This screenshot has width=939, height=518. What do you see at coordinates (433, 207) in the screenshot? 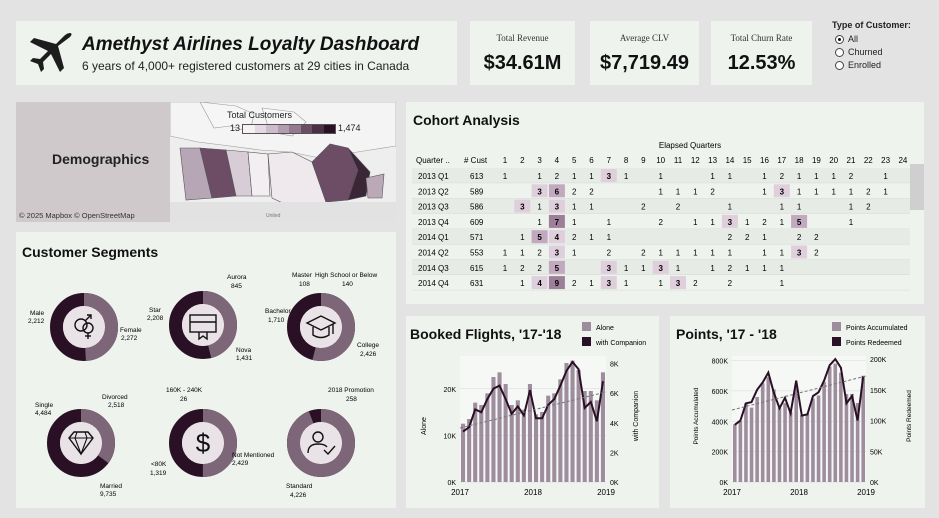
I see `row-quarter: 2013 Q3` at bounding box center [433, 207].